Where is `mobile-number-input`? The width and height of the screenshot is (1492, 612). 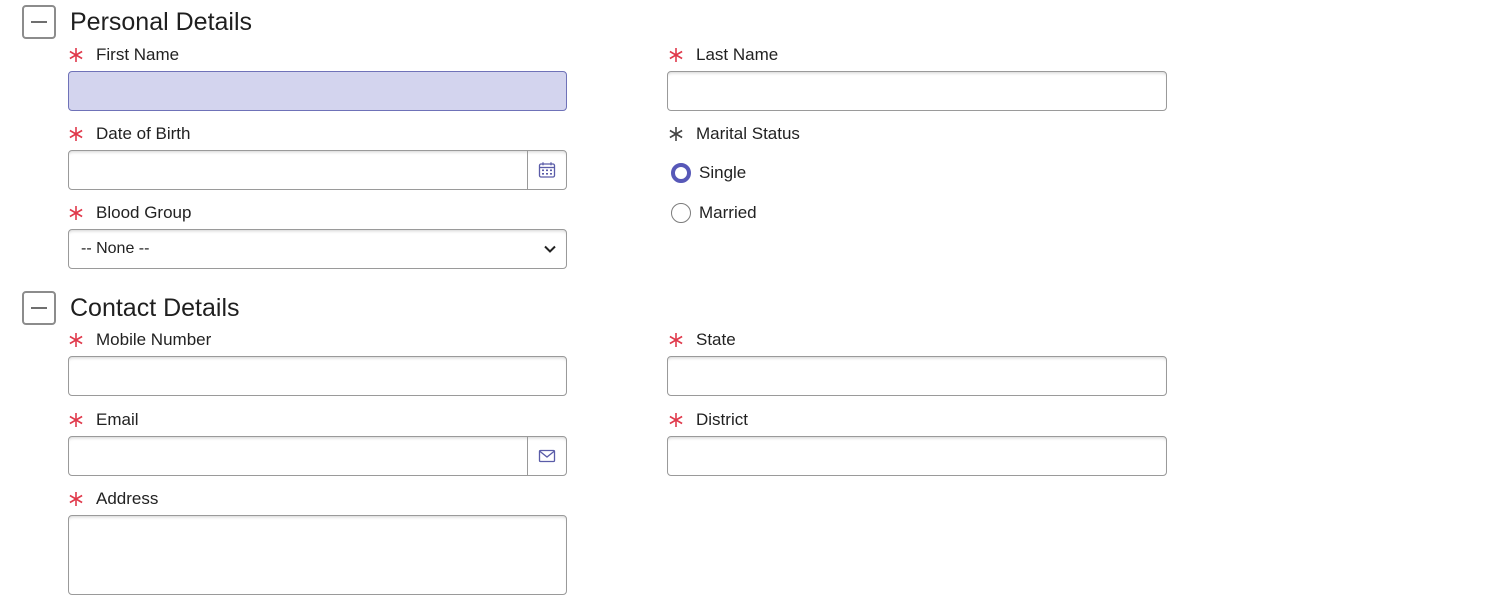
mobile-number-input is located at coordinates (317, 376).